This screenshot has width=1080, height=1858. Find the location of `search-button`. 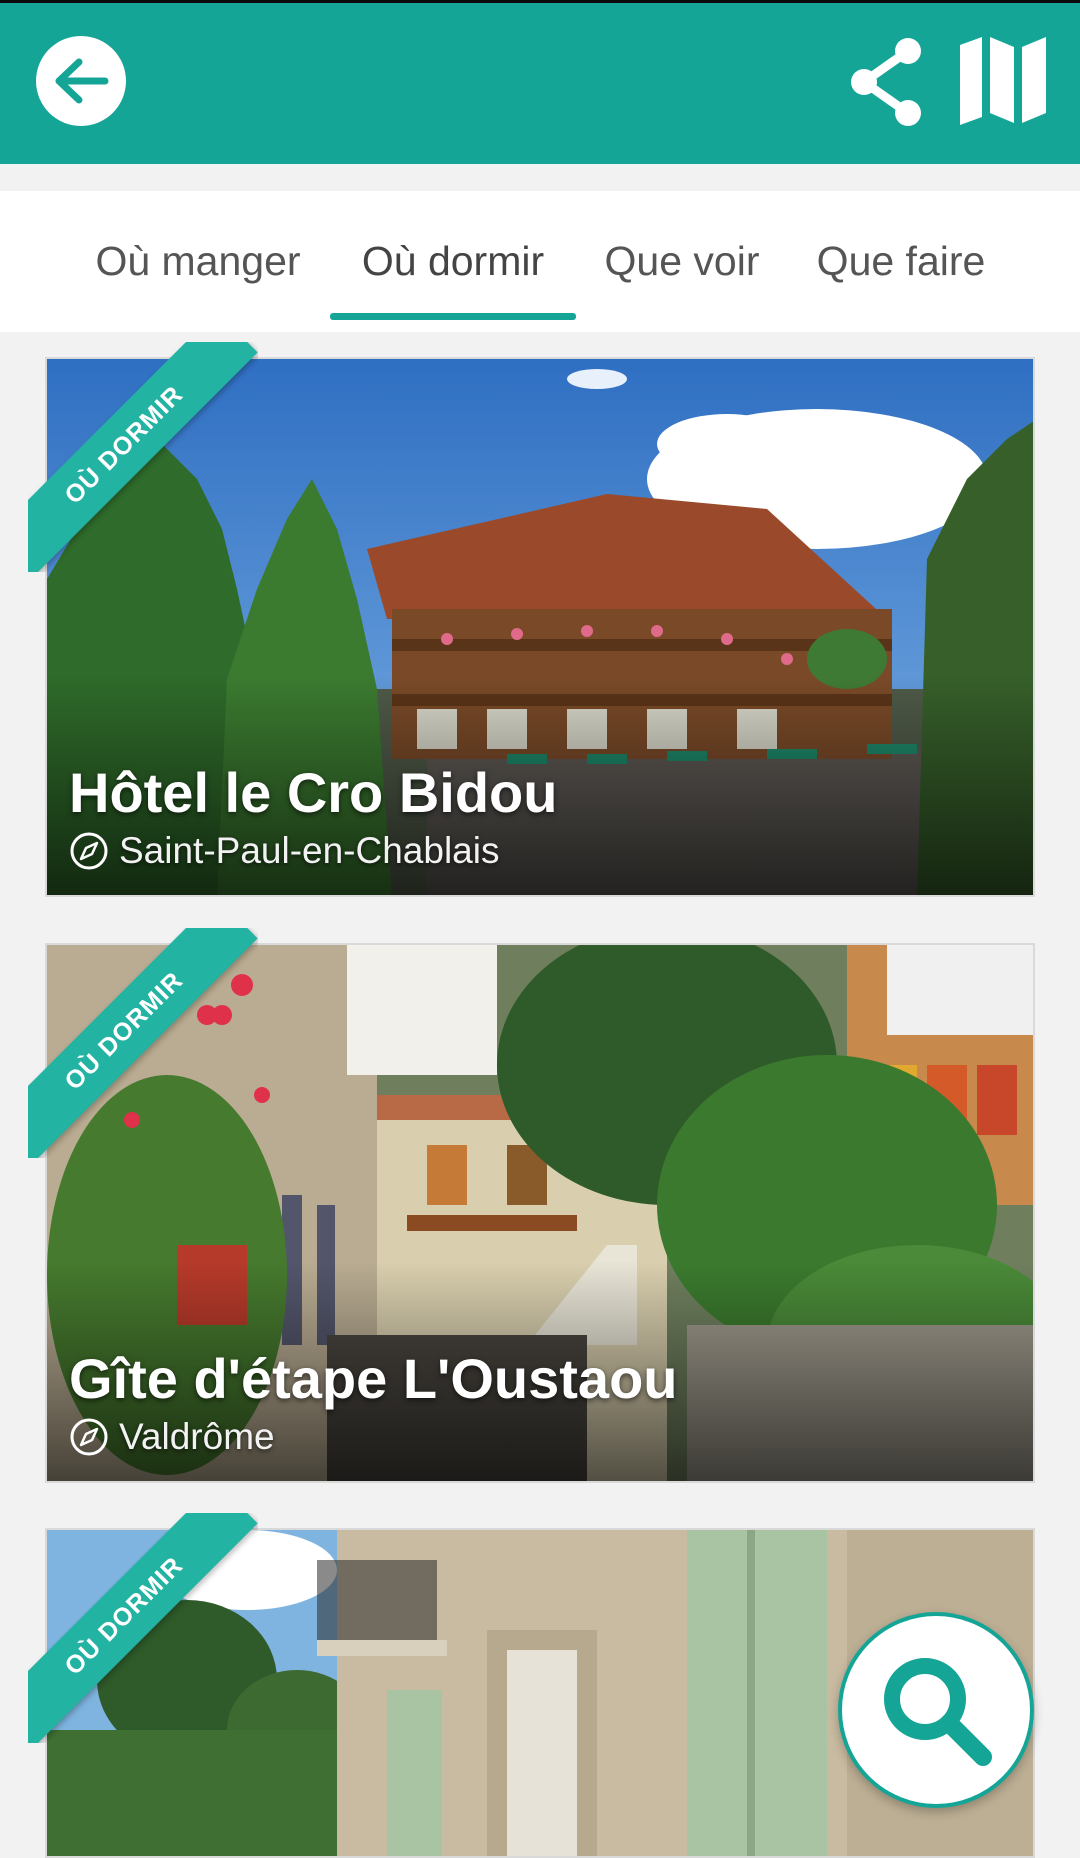

search-button is located at coordinates (936, 1710).